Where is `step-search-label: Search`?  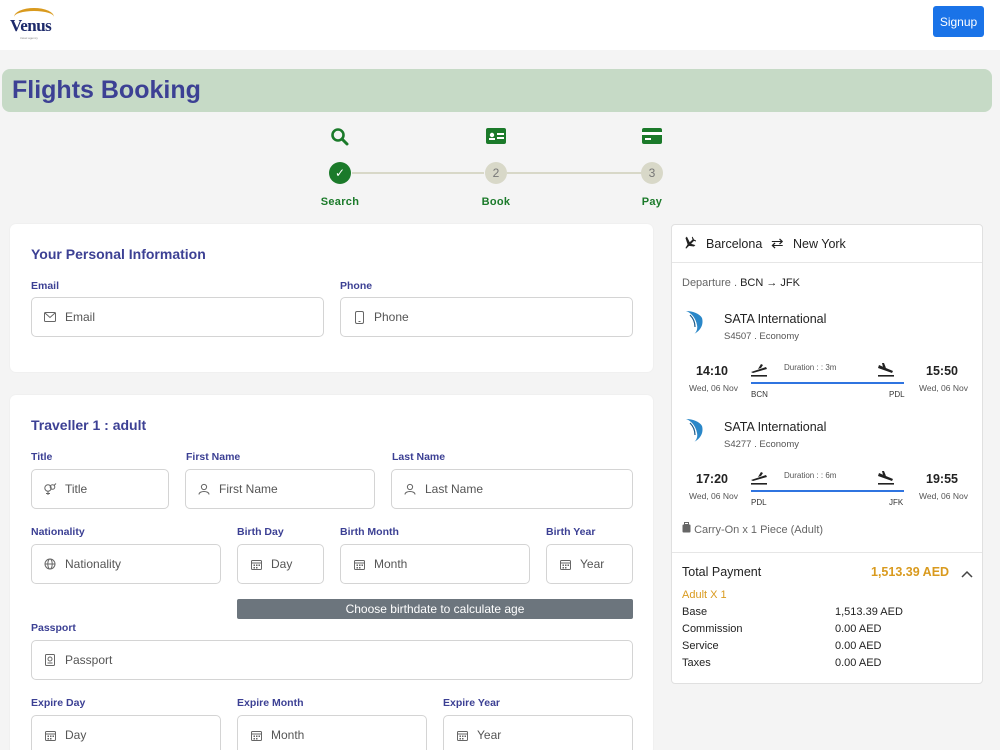 step-search-label: Search is located at coordinates (340, 202).